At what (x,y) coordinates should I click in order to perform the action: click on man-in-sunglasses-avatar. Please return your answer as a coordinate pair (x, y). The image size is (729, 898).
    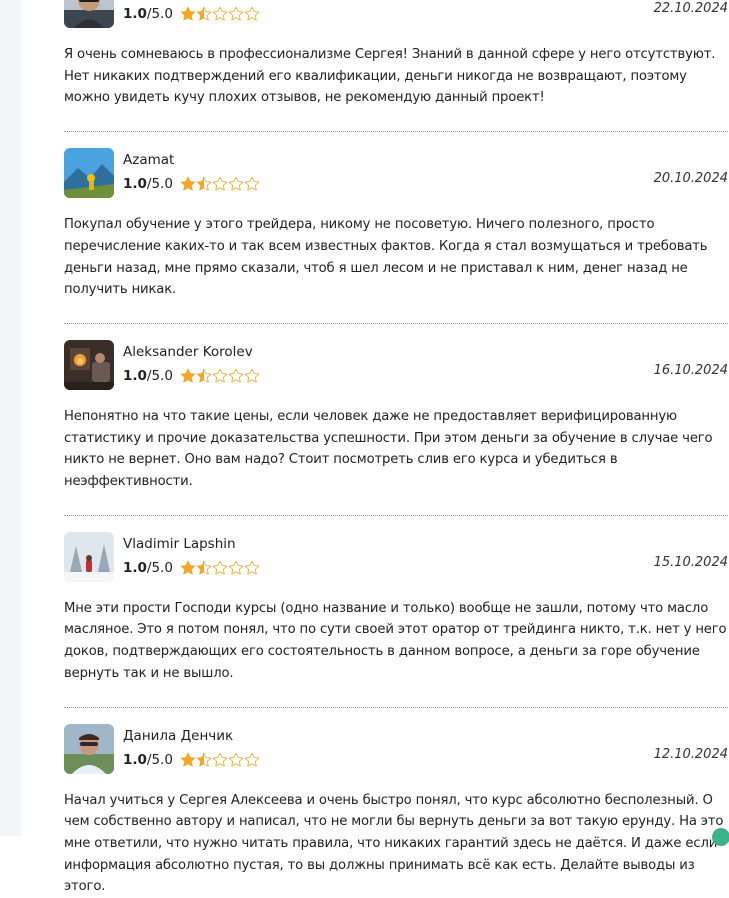
    Looking at the image, I should click on (89, 14).